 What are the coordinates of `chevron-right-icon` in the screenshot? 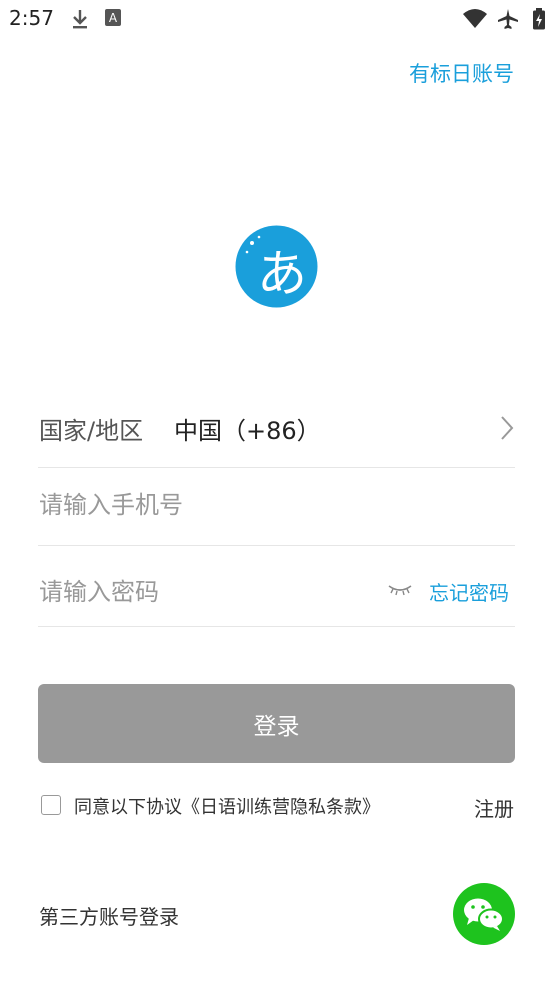 It's located at (507, 430).